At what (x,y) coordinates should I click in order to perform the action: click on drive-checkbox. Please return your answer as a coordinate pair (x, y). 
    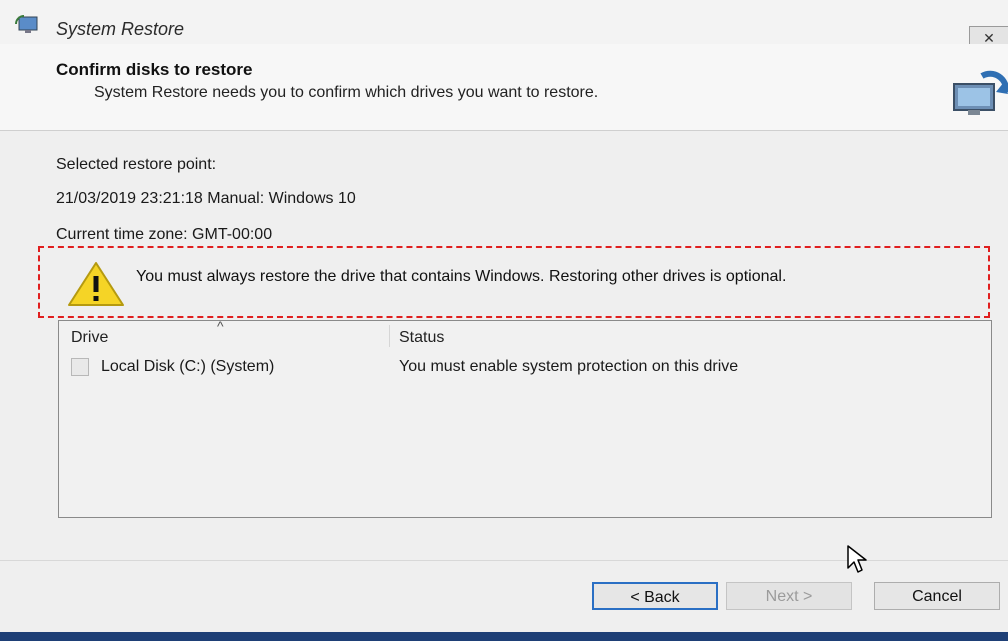
    Looking at the image, I should click on (80, 367).